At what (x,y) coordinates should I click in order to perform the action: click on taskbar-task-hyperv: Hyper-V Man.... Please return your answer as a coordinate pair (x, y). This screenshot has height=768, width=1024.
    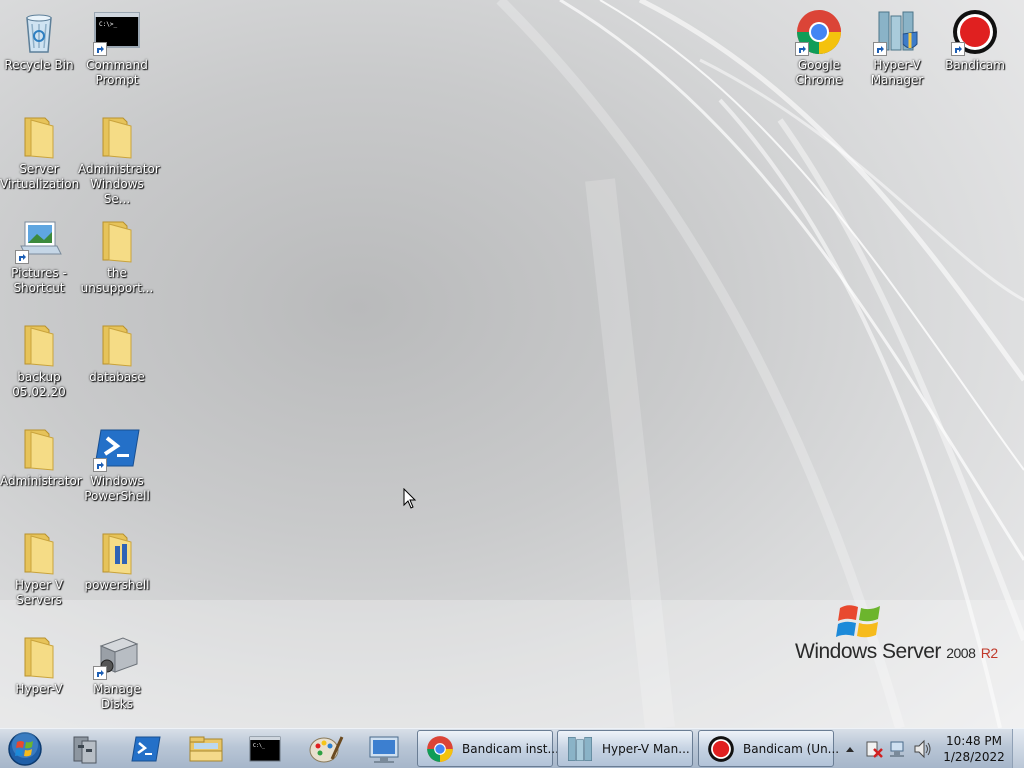
    Looking at the image, I should click on (625, 748).